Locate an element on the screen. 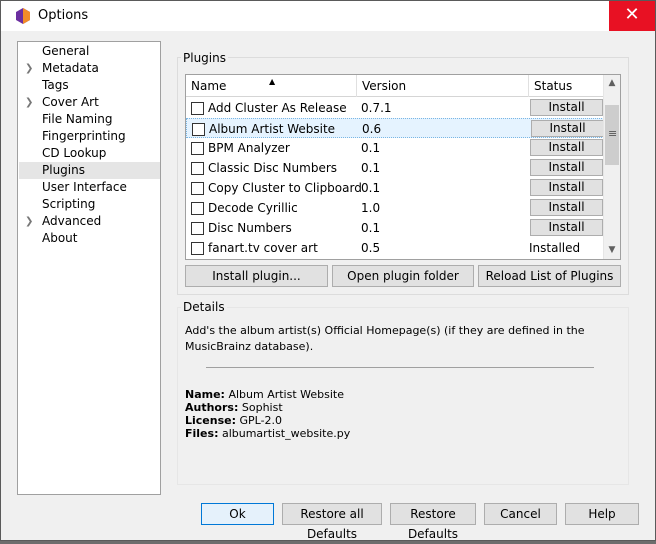  plugin-files-value: albumartist_website.py is located at coordinates (286, 433).